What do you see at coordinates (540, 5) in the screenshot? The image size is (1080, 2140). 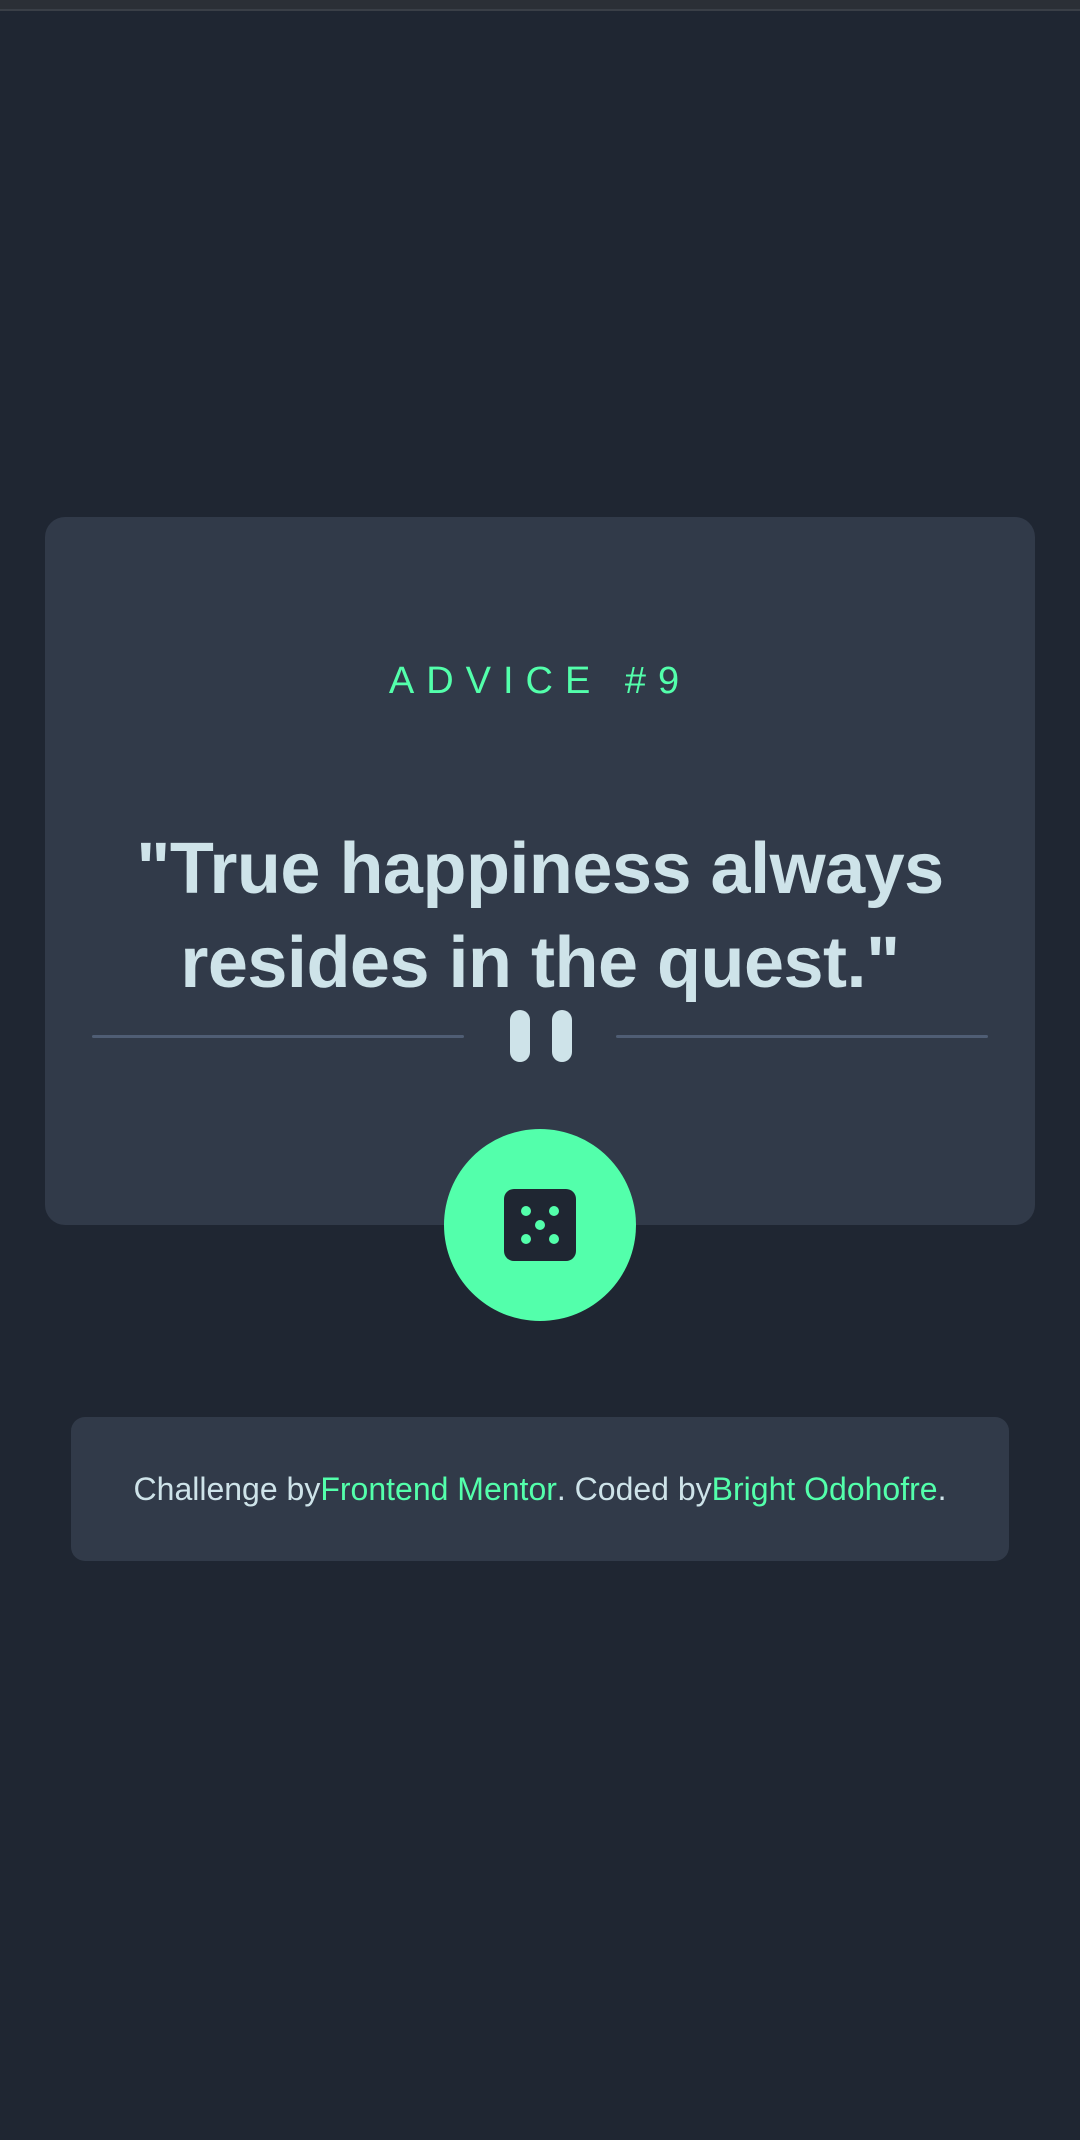 I see `browser-top-bar` at bounding box center [540, 5].